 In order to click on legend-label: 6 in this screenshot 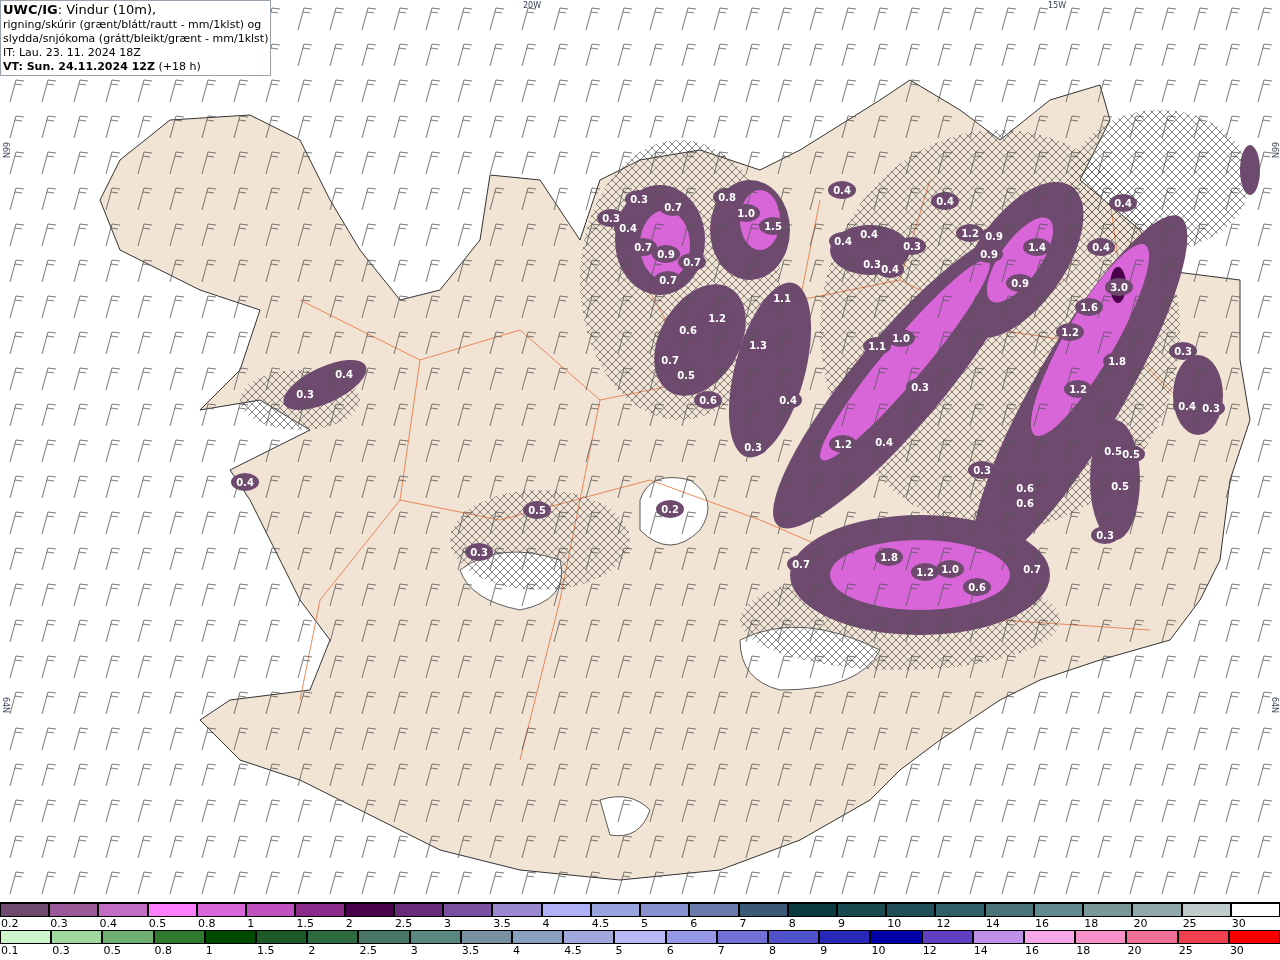, I will do `click(693, 923)`.